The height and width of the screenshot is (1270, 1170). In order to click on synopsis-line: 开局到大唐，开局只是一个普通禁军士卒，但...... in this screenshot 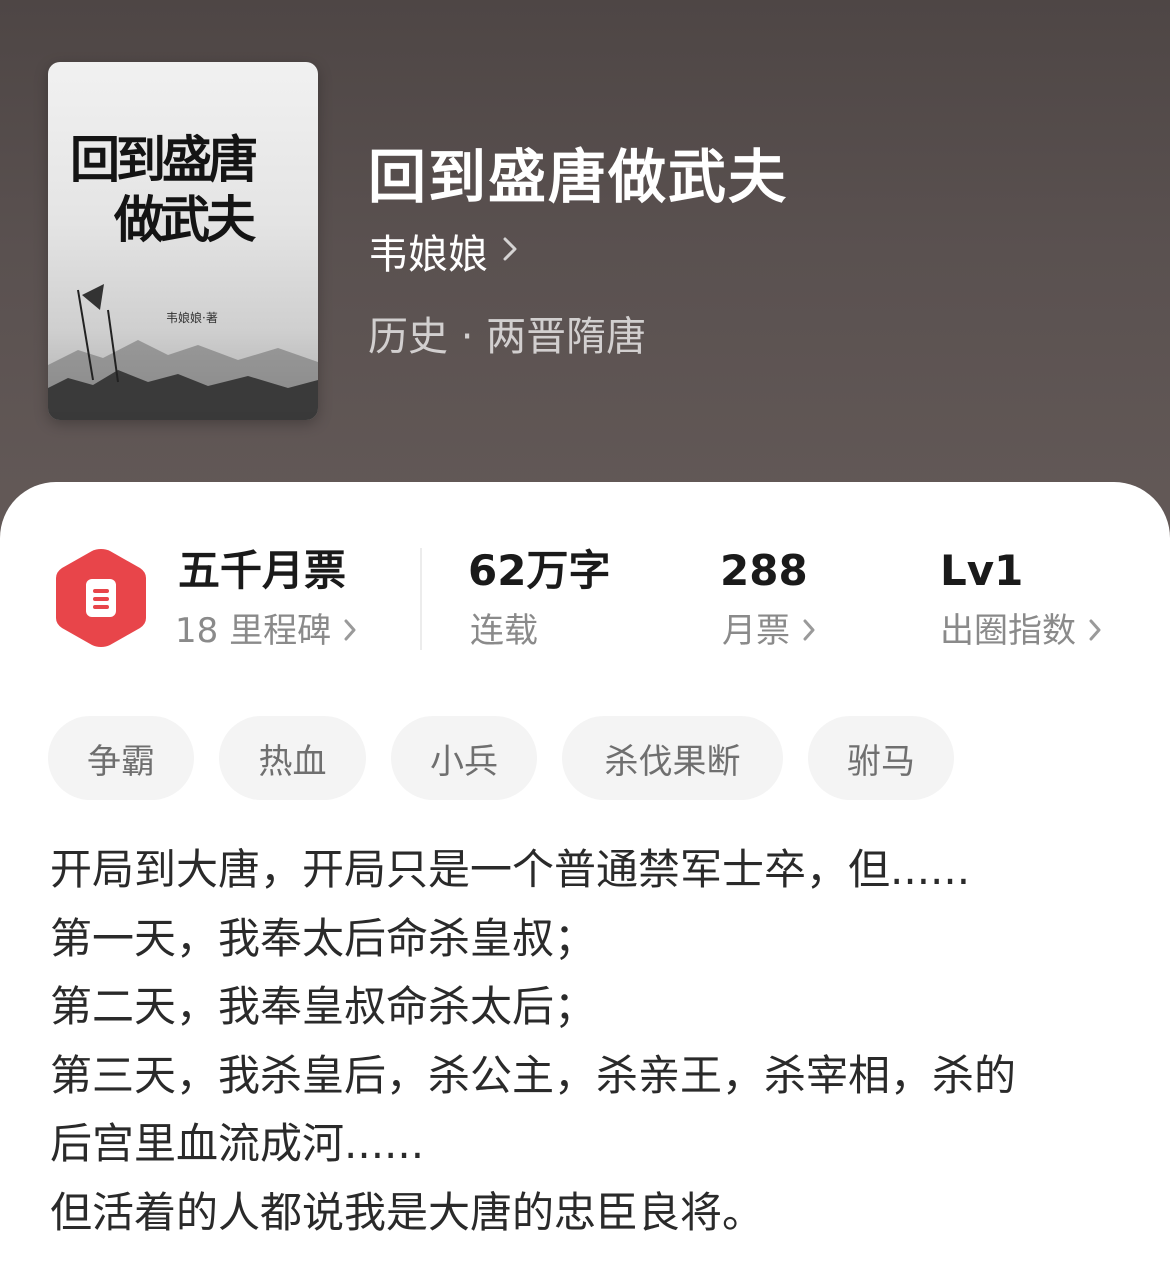, I will do `click(510, 869)`.